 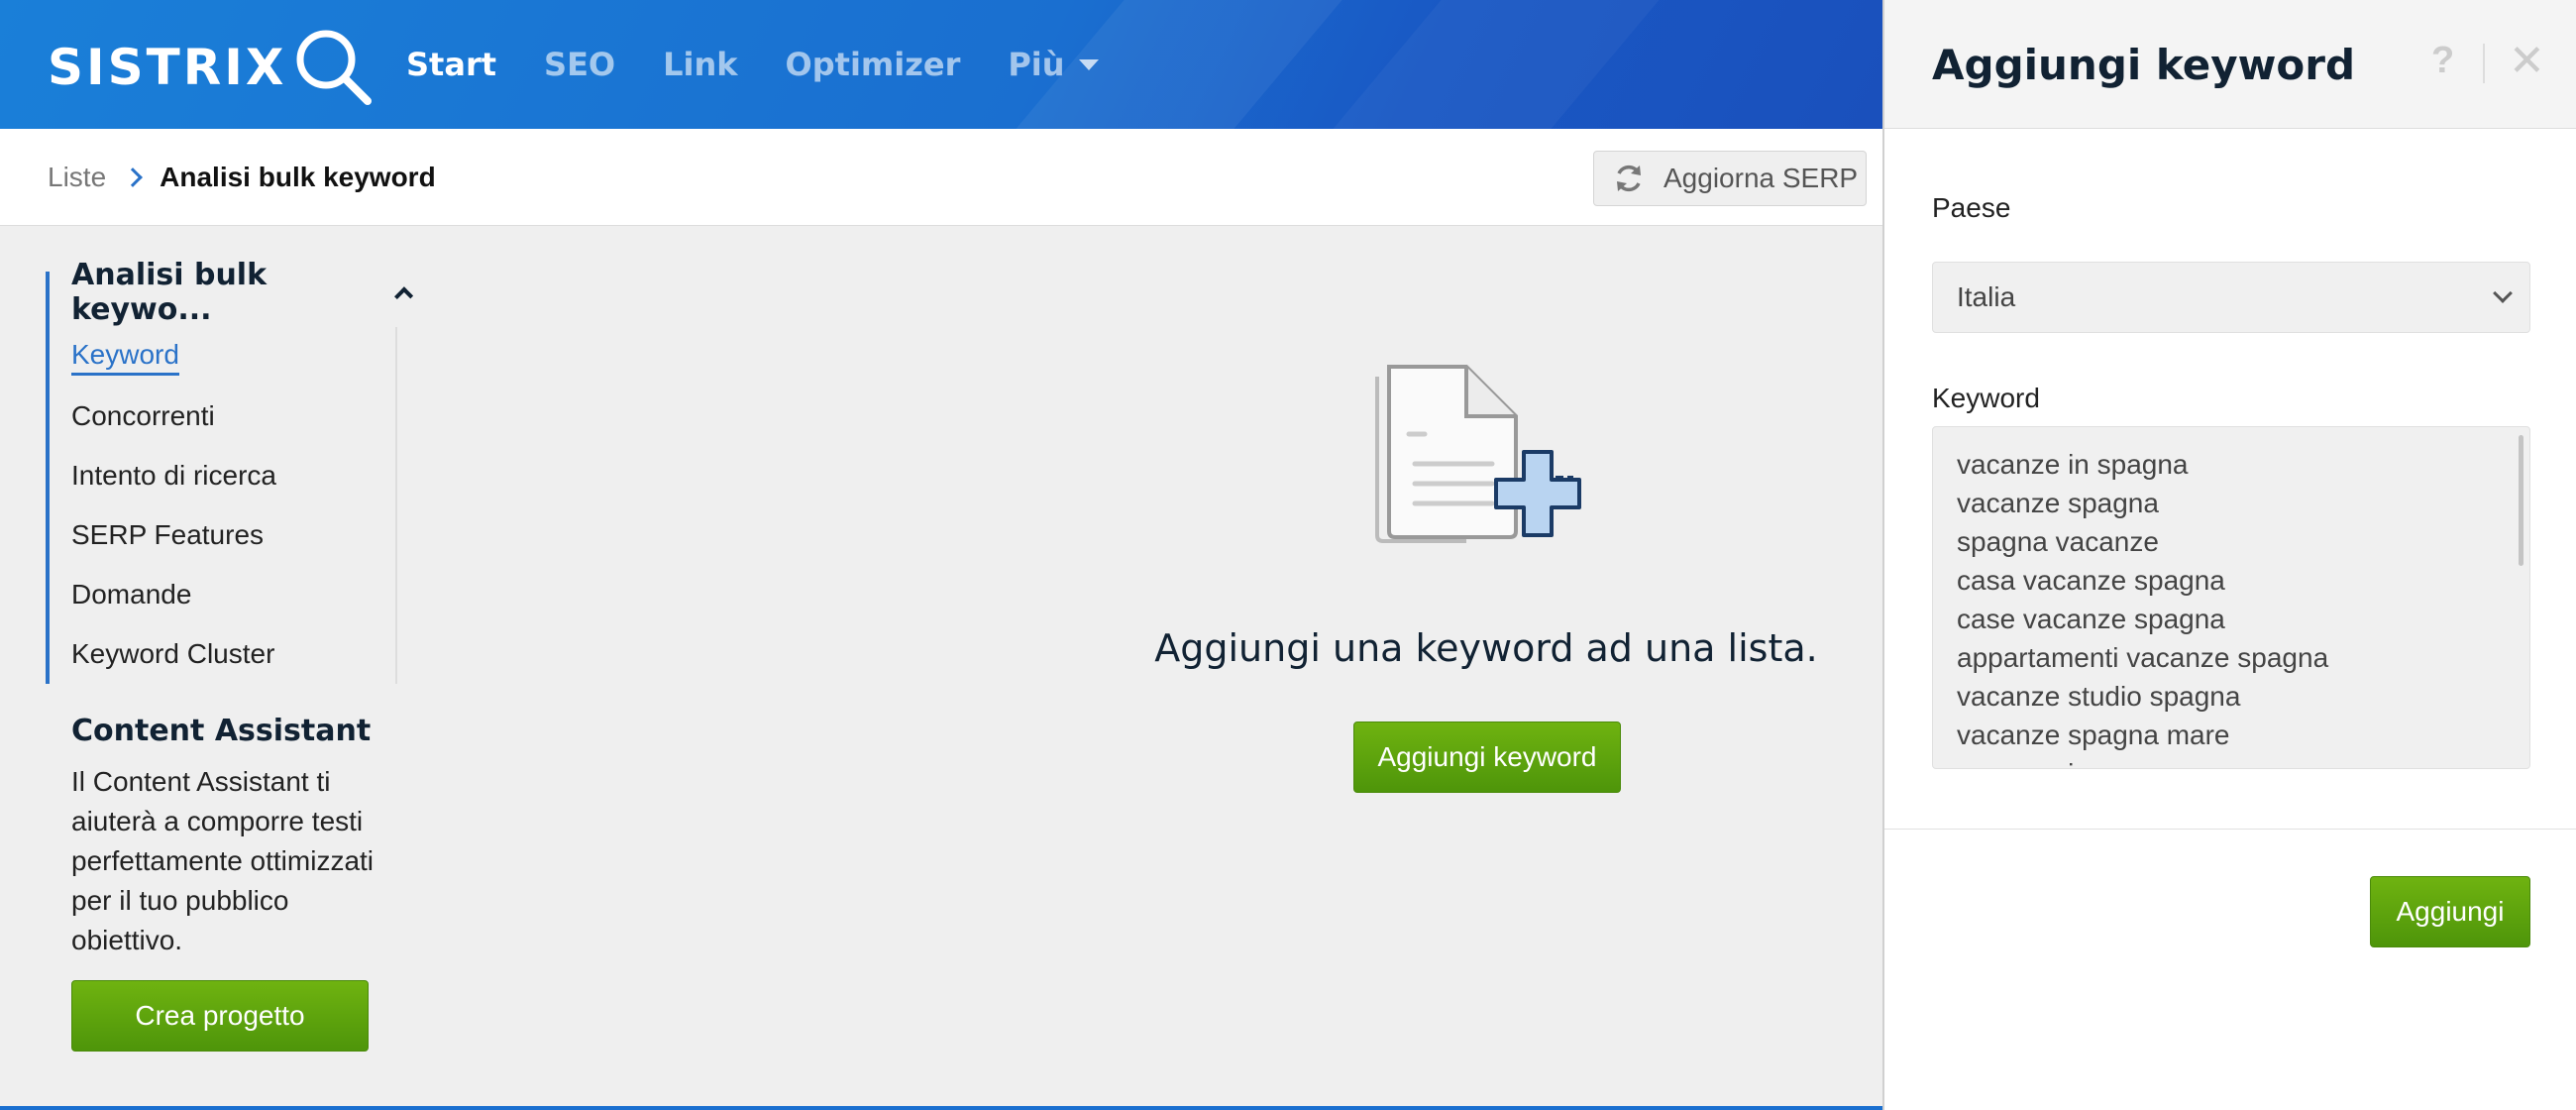 I want to click on country-label: Paese, so click(x=1971, y=207).